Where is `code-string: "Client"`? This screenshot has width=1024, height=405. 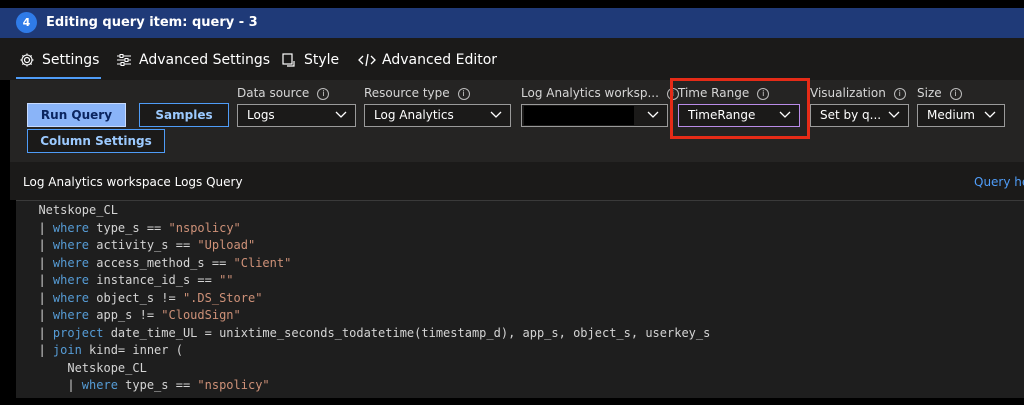 code-string: "Client" is located at coordinates (262, 262).